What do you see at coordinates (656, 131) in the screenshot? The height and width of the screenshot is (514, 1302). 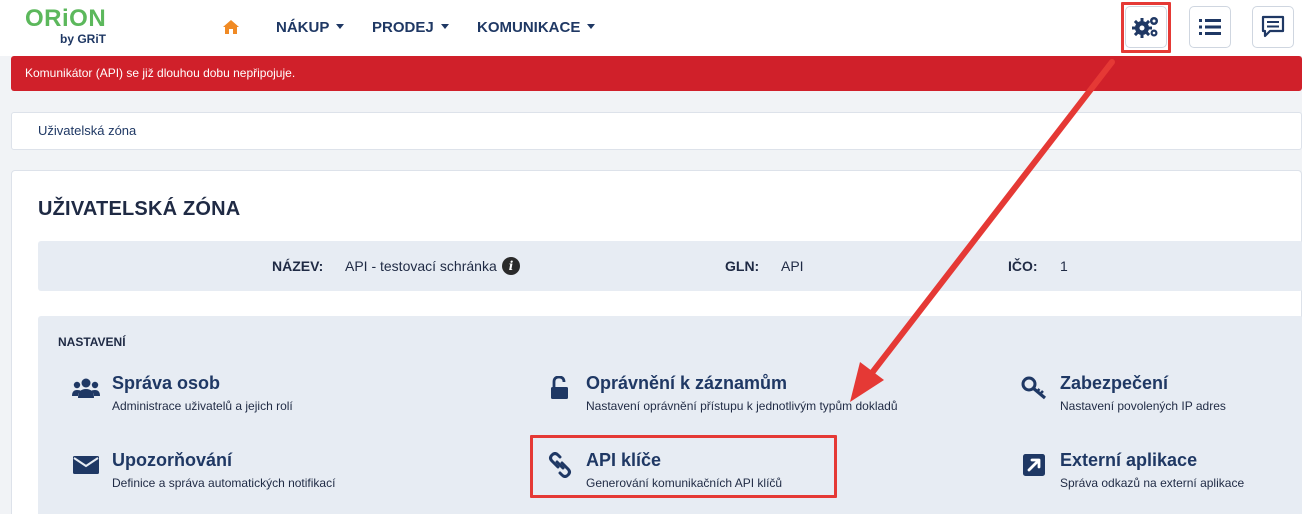 I see `breadcrumb: Uživatelská zóna` at bounding box center [656, 131].